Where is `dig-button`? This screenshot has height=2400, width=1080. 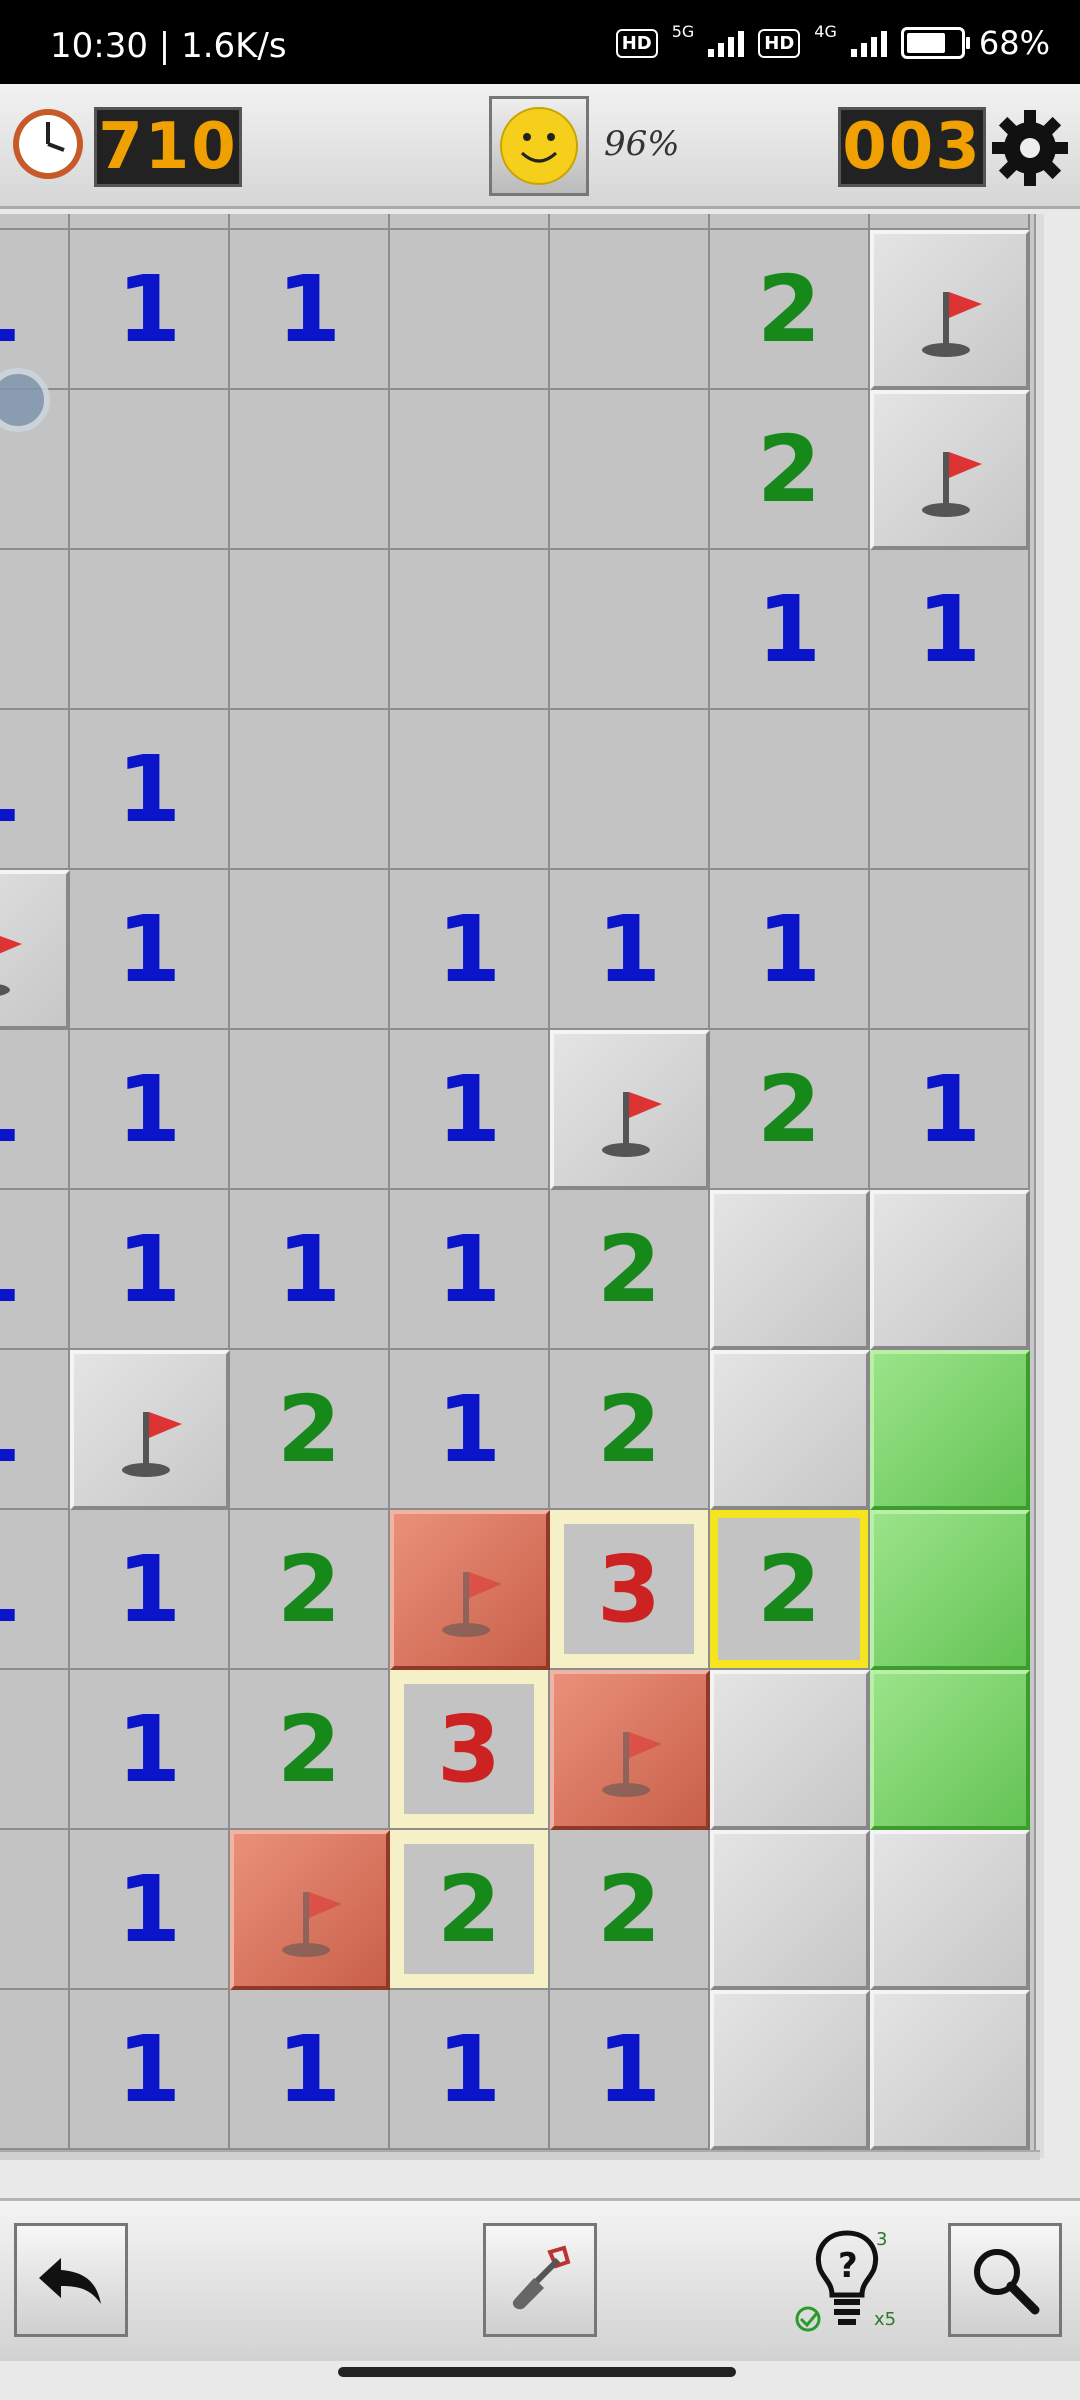
dig-button is located at coordinates (540, 2280).